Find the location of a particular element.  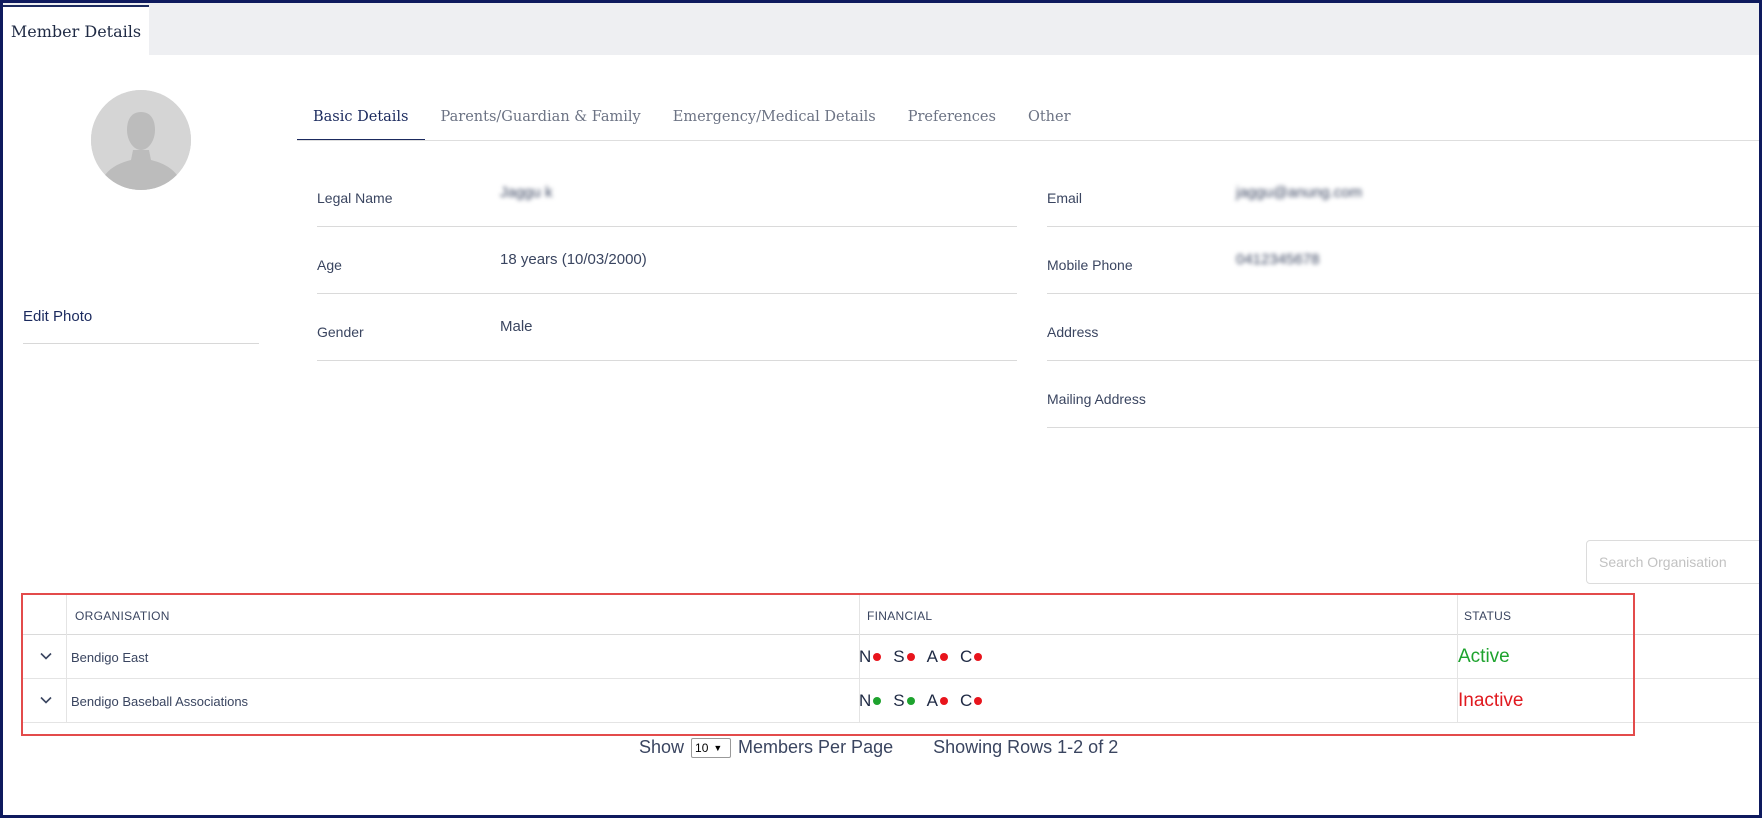

table-header: ORGANISATION FINANCIAL STATUS is located at coordinates (890, 614).